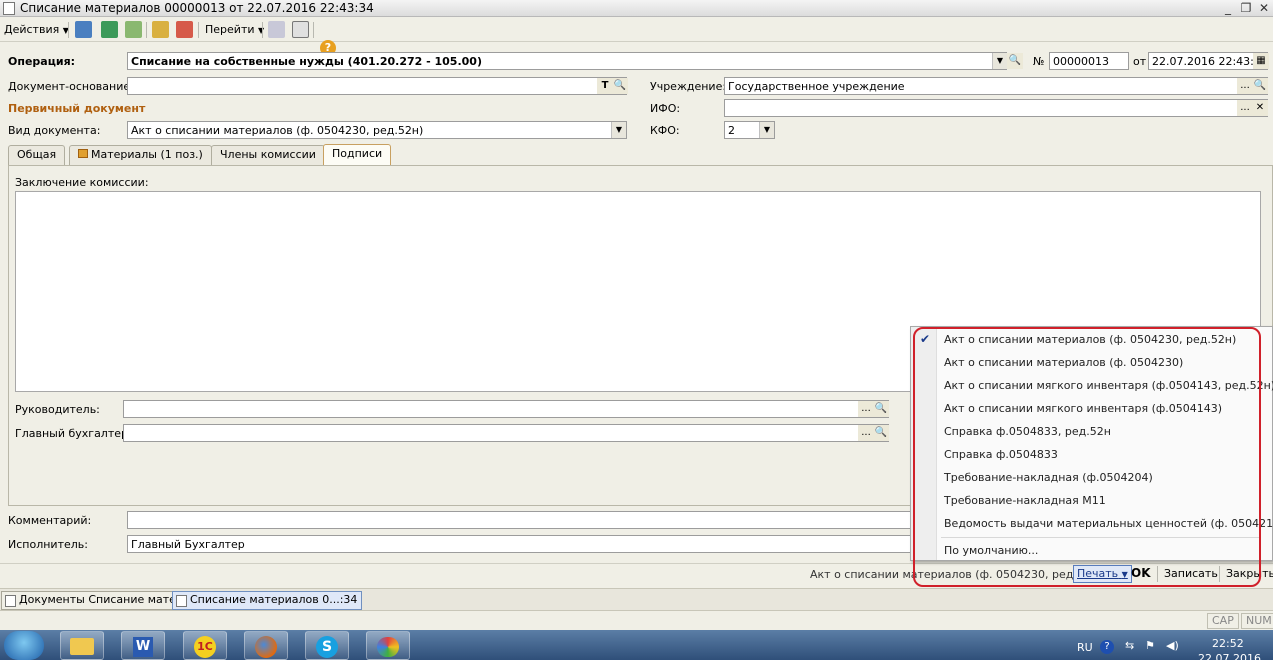 This screenshot has height=660, width=1273. I want to click on actions-menu: Действия ▼, so click(36, 30).